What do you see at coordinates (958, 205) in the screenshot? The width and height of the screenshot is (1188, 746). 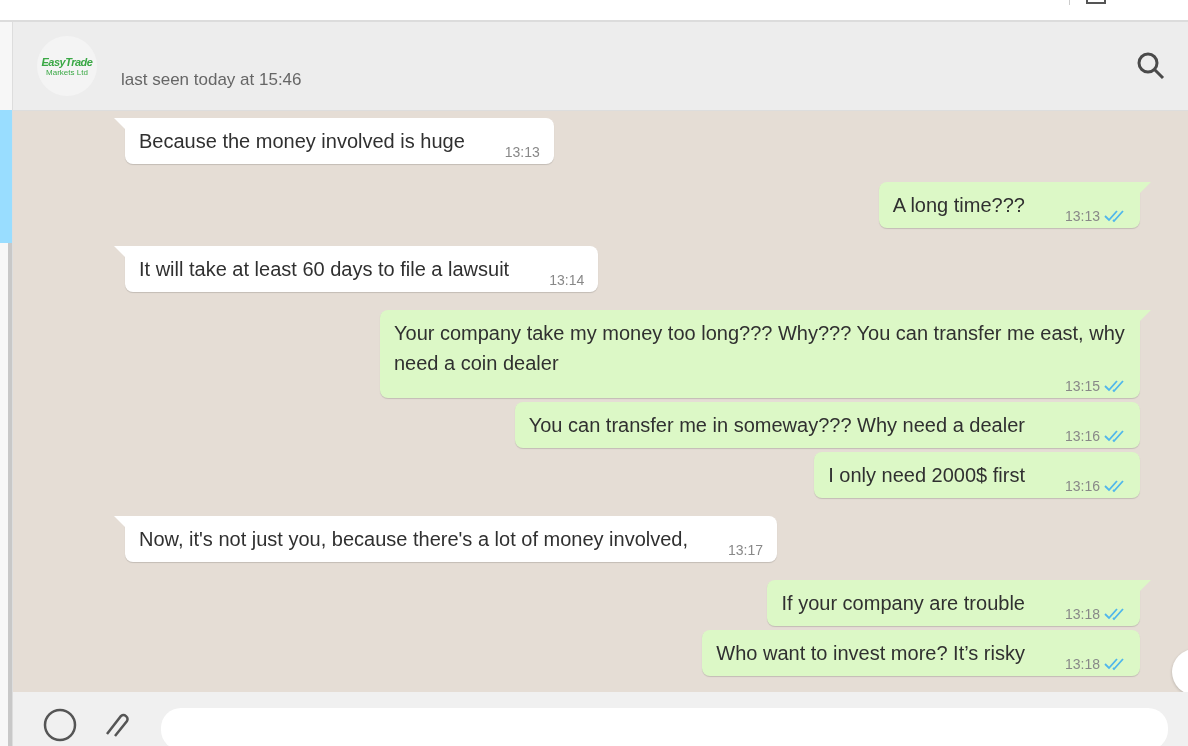 I see `message-text: A long time???` at bounding box center [958, 205].